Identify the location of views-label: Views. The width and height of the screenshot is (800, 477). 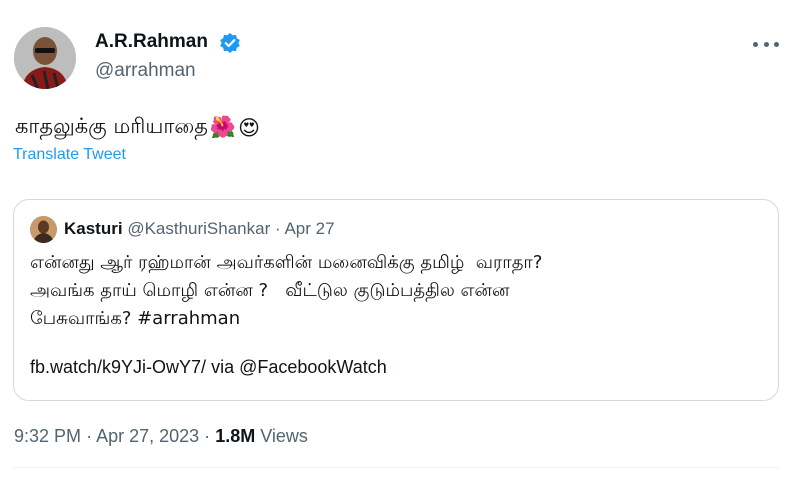
(284, 436).